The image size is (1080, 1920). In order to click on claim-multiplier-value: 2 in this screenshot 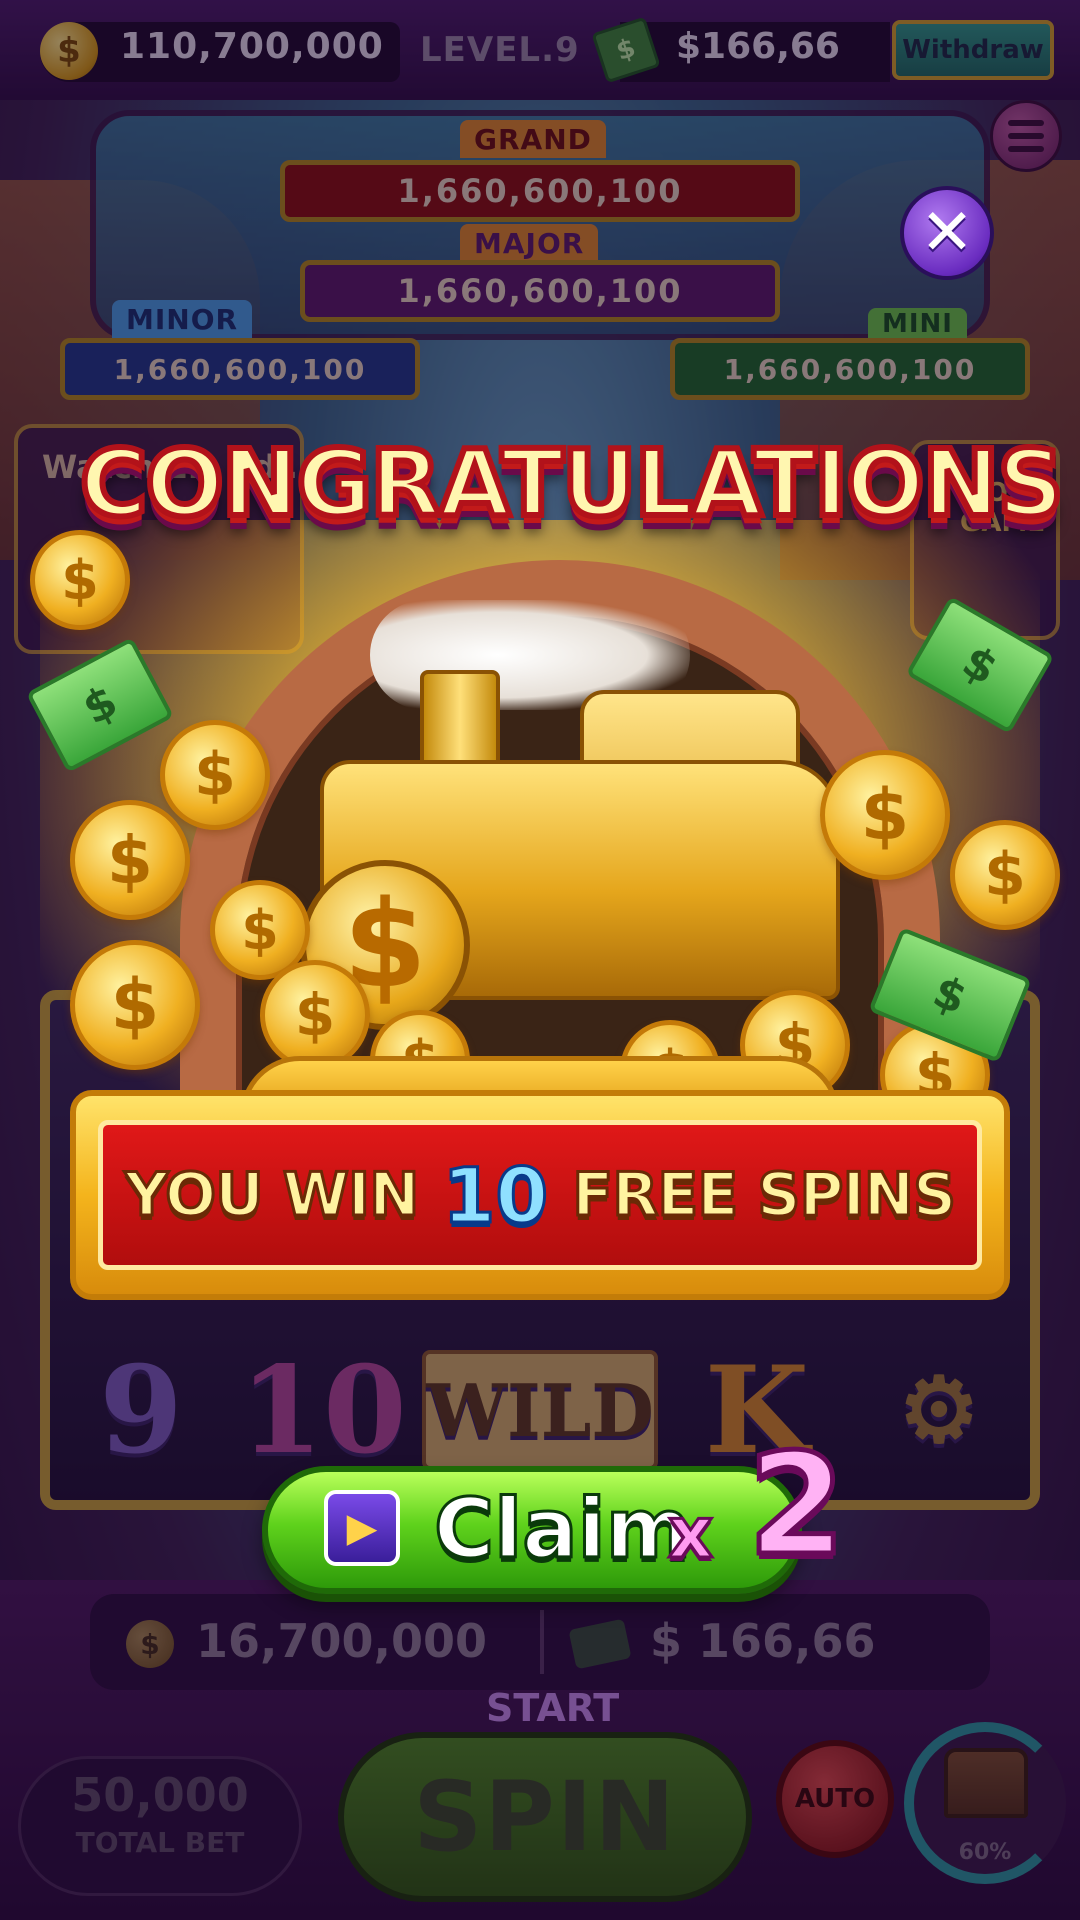, I will do `click(796, 1506)`.